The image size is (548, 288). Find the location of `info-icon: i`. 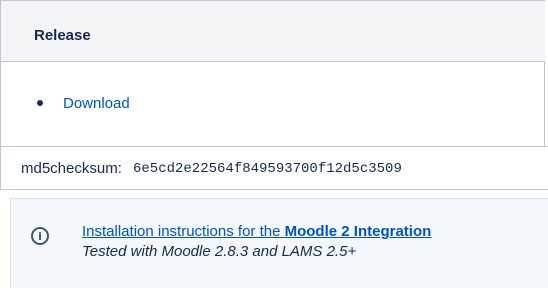

info-icon: i is located at coordinates (40, 236).